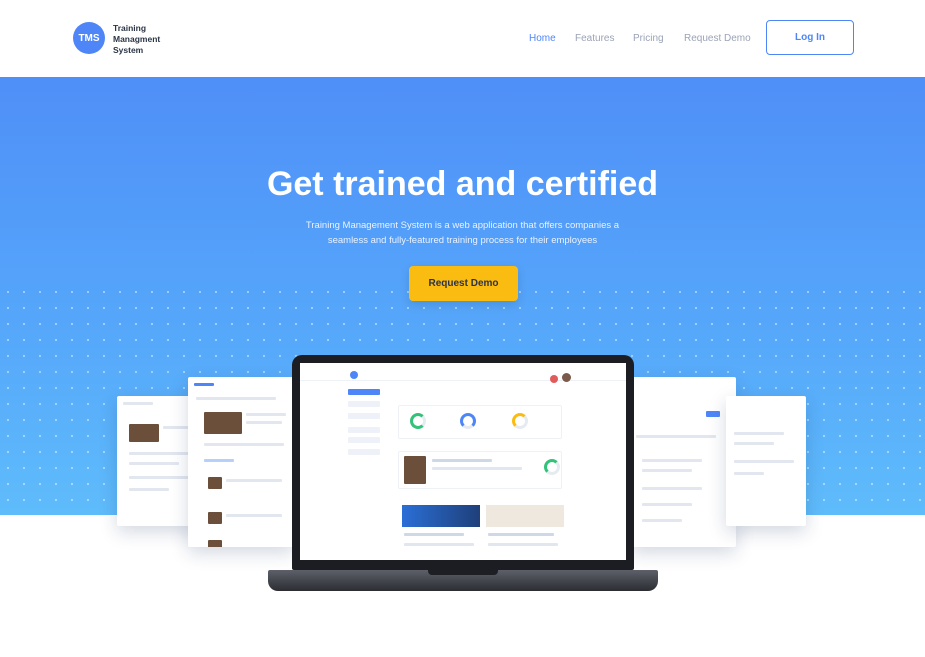 The image size is (925, 657). What do you see at coordinates (241, 462) in the screenshot?
I see `app-screenshot-left` at bounding box center [241, 462].